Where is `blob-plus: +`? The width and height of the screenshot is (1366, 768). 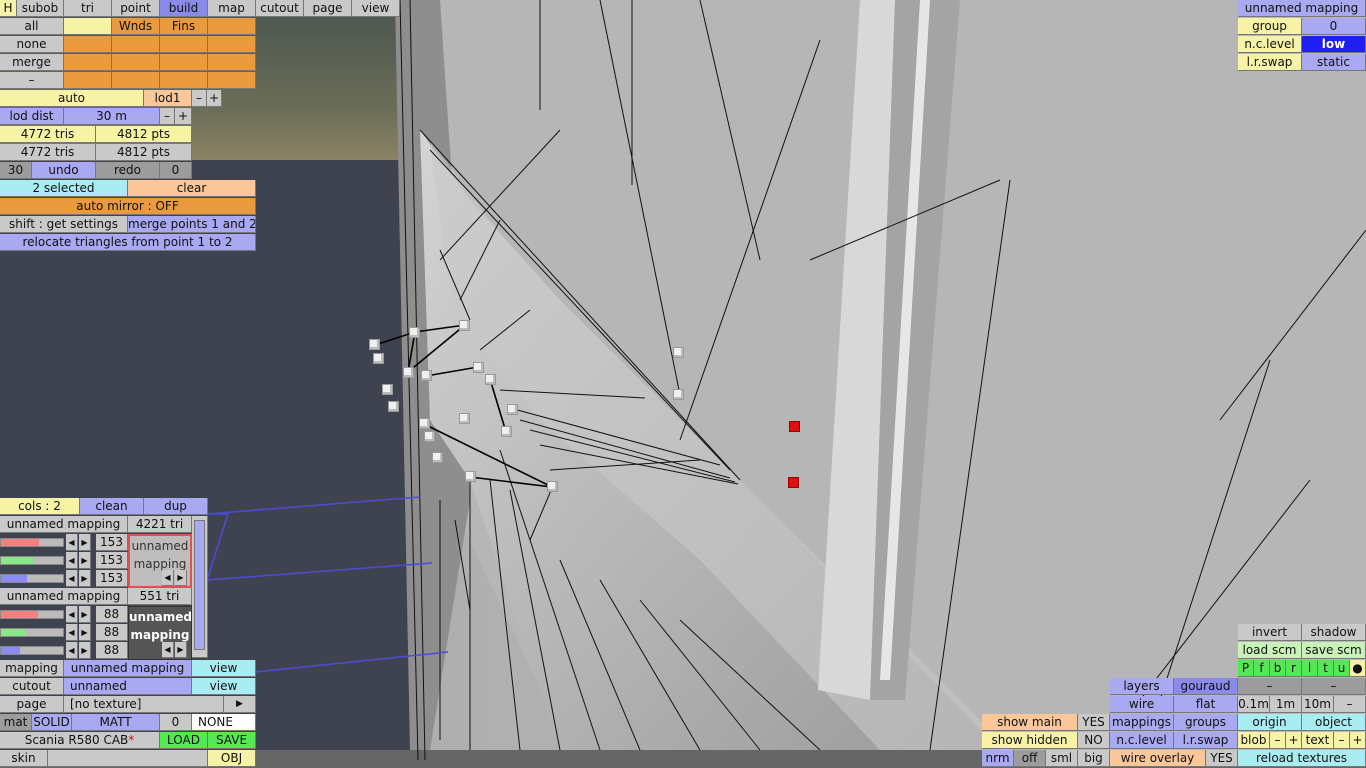
blob-plus: + is located at coordinates (1294, 740).